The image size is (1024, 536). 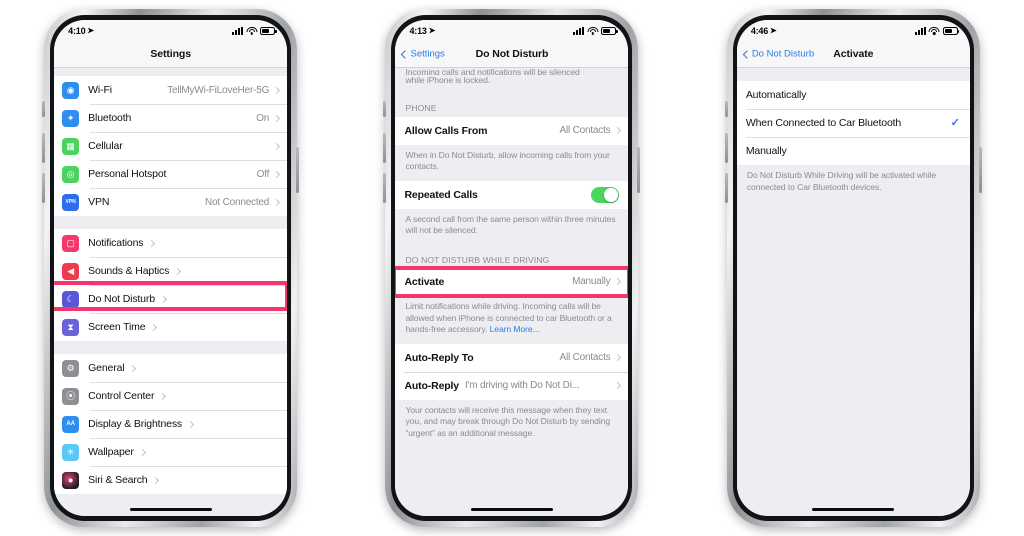 What do you see at coordinates (585, 358) in the screenshot?
I see `row-value: All Contacts` at bounding box center [585, 358].